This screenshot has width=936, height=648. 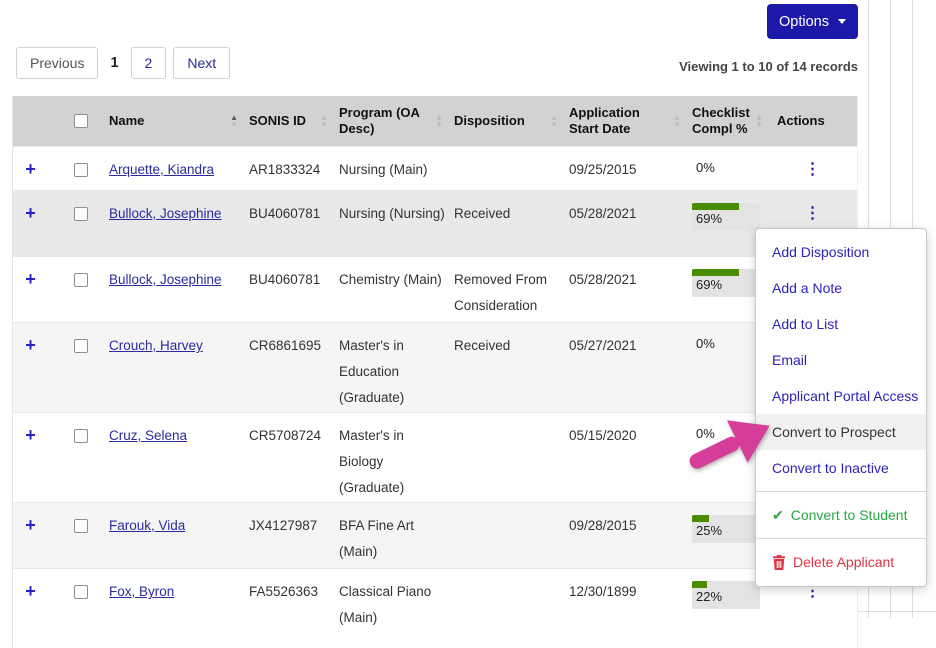 What do you see at coordinates (841, 324) in the screenshot?
I see `menu-item-add-to-list: Add to List` at bounding box center [841, 324].